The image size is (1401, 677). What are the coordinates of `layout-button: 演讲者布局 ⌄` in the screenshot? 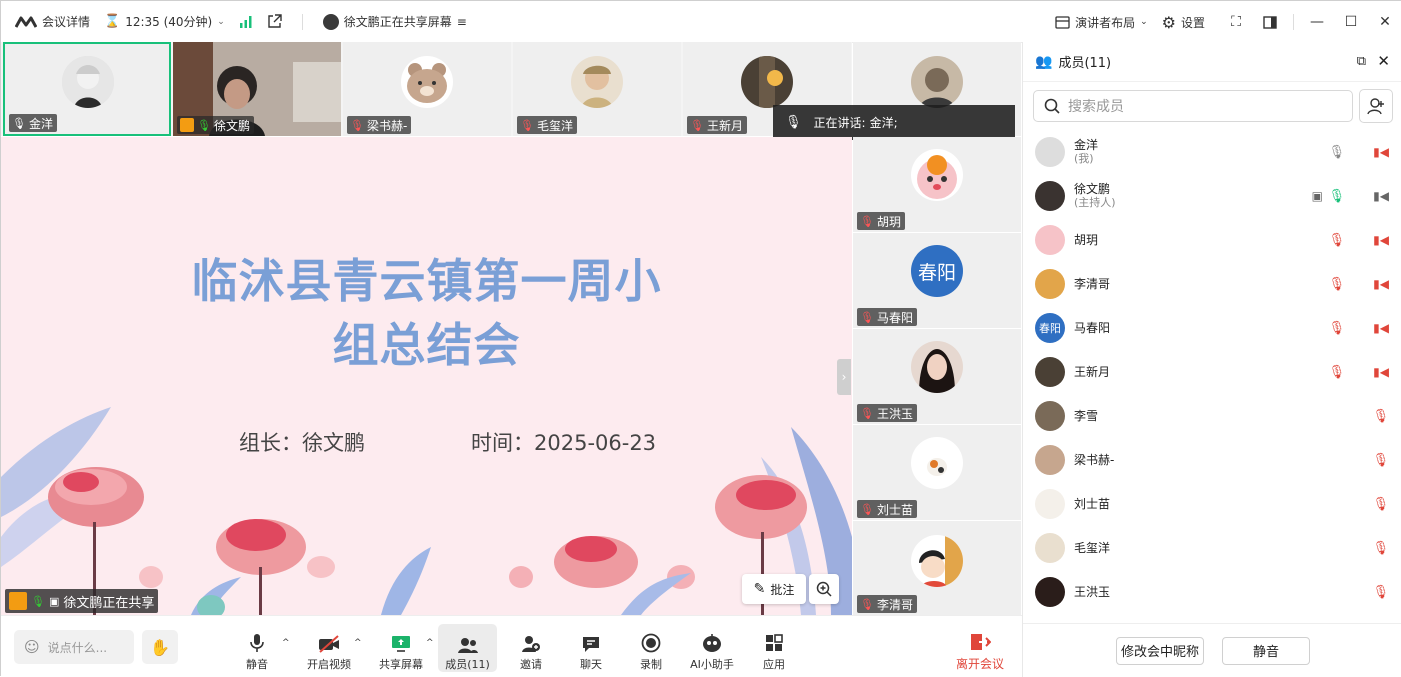 It's located at (1101, 22).